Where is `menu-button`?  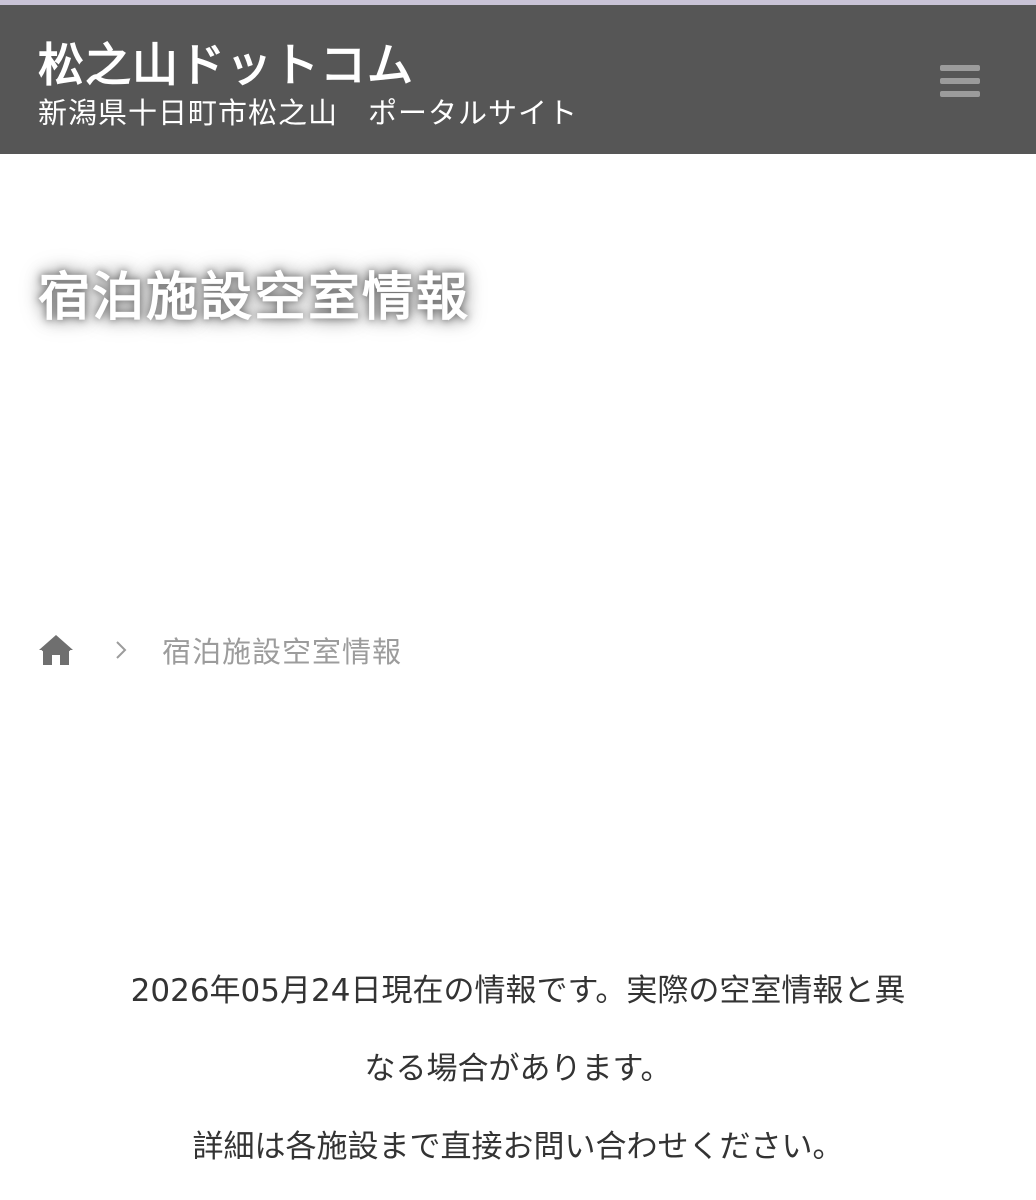 menu-button is located at coordinates (960, 81).